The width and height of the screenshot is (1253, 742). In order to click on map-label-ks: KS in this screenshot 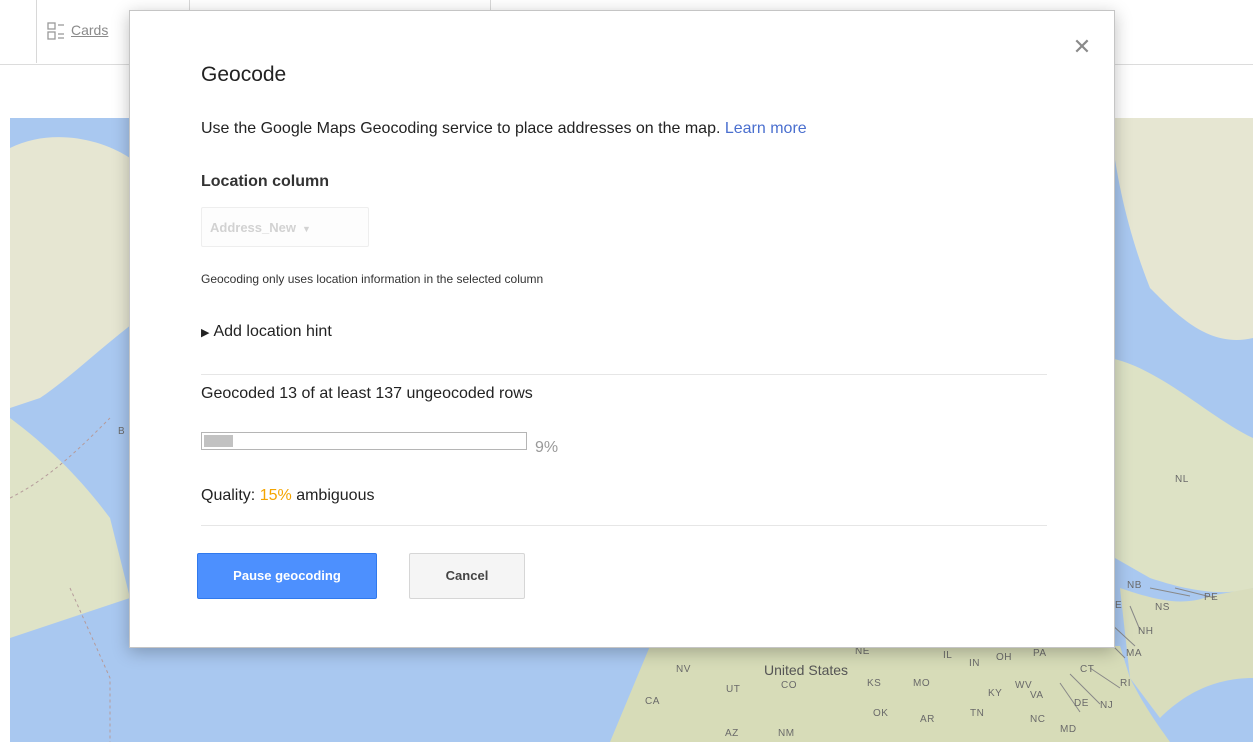, I will do `click(874, 683)`.